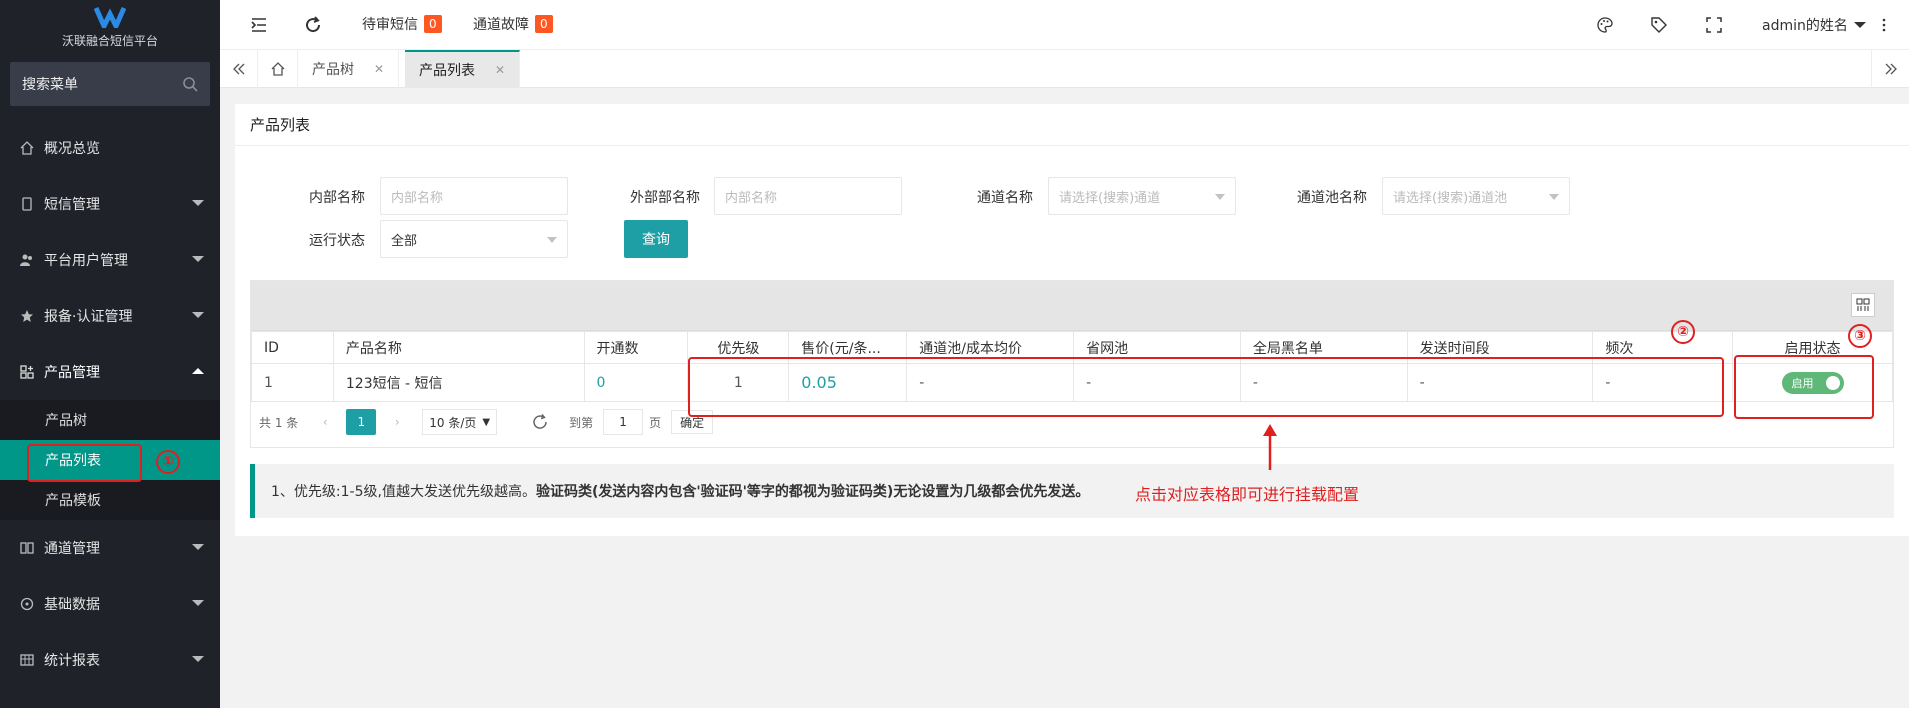  I want to click on sidebar-item-overview: 概况总览, so click(110, 148).